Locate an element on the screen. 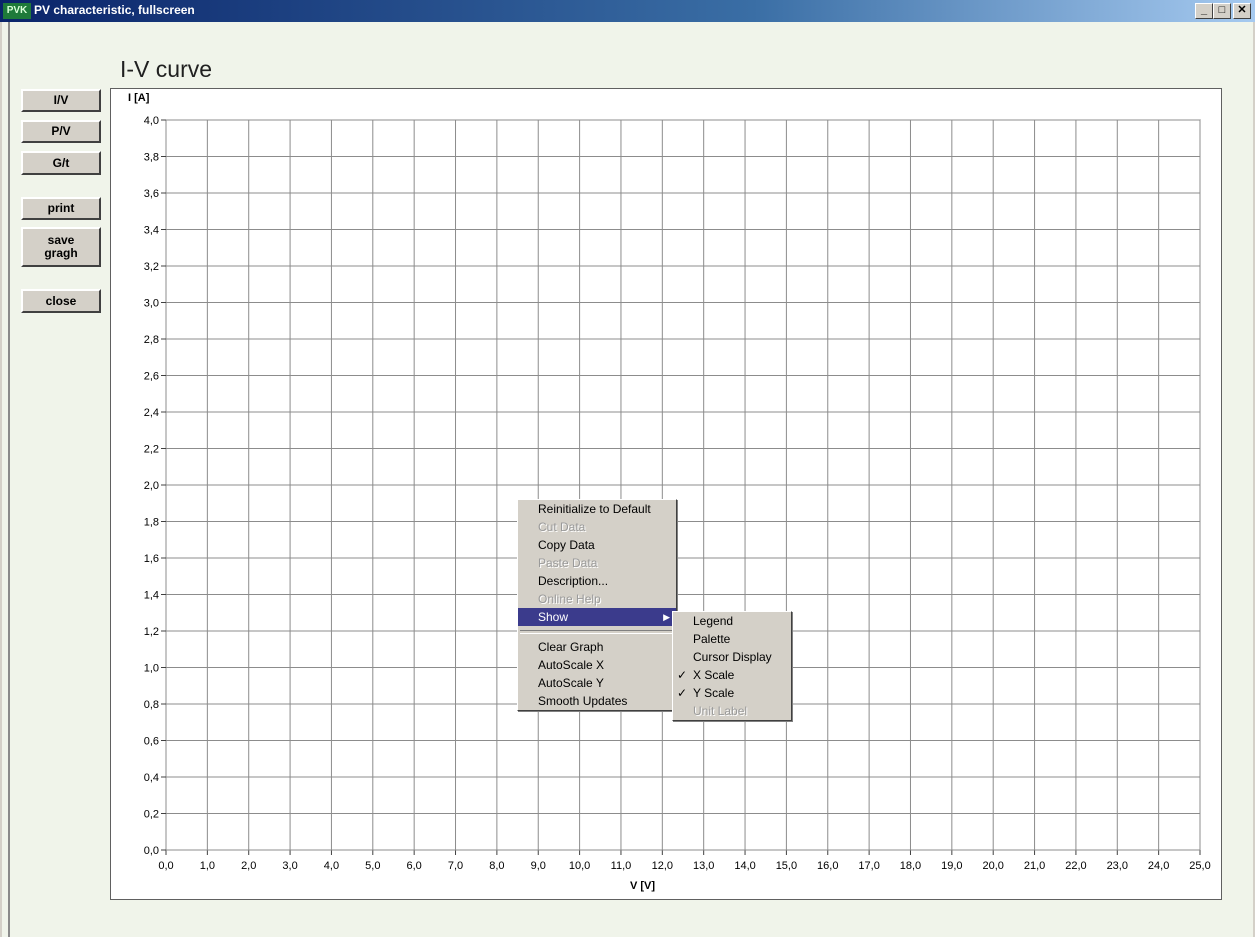  submenu-item-y-scale: ✓ Y Scale is located at coordinates (732, 693).